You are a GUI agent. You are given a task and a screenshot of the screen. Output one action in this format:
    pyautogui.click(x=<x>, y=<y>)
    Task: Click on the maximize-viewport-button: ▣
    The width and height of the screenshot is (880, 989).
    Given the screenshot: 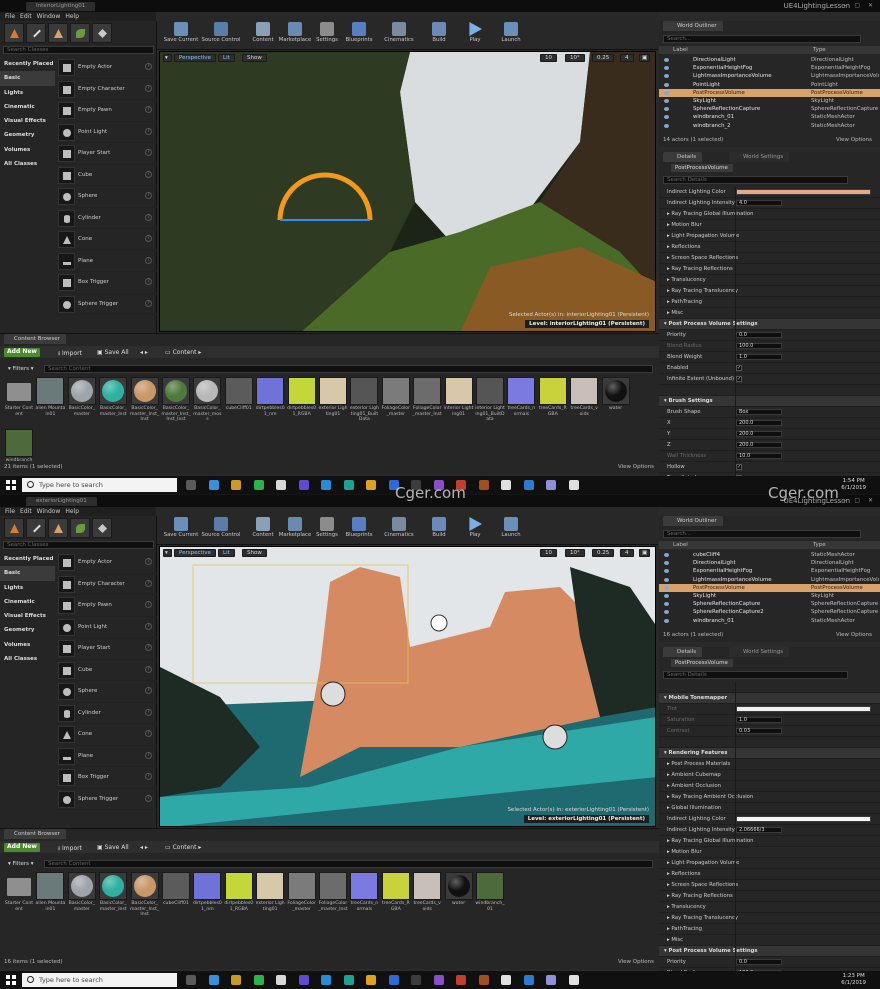 What is the action you would take?
    pyautogui.click(x=645, y=553)
    